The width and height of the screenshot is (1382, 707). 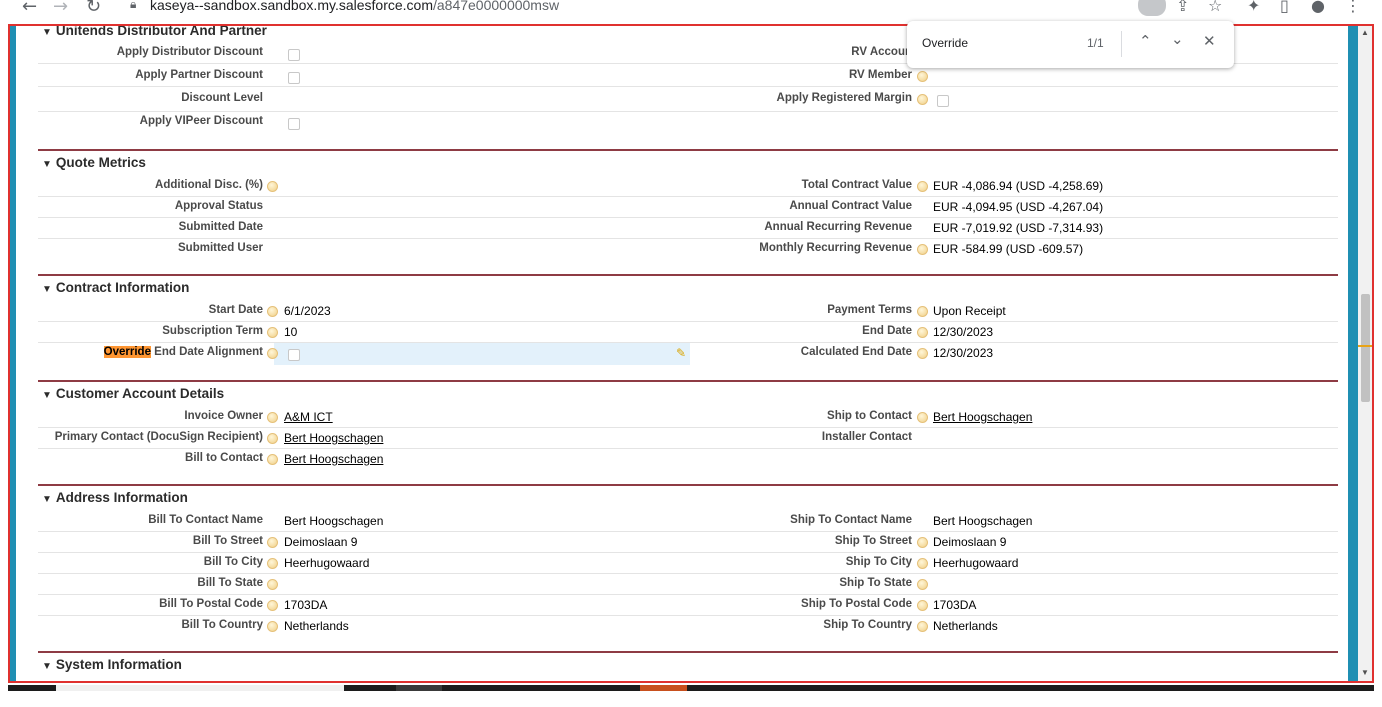 What do you see at coordinates (1152, 8) in the screenshot?
I see `lens-icon` at bounding box center [1152, 8].